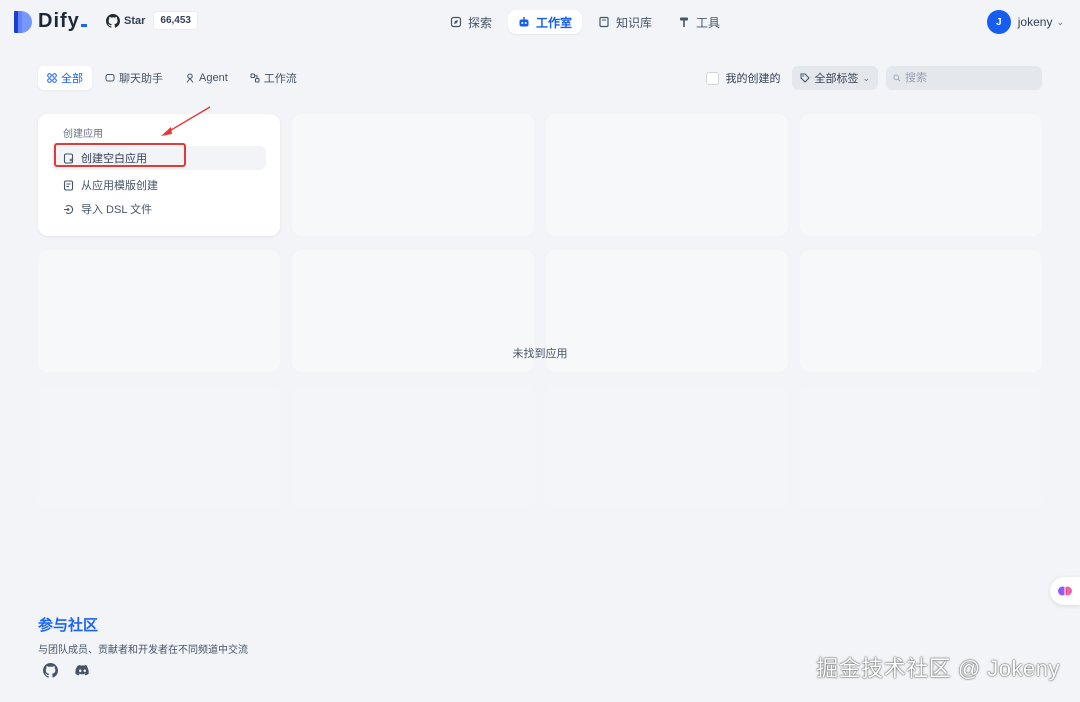 The height and width of the screenshot is (702, 1080). I want to click on create-from-template-label: 从应用模版创建, so click(119, 186).